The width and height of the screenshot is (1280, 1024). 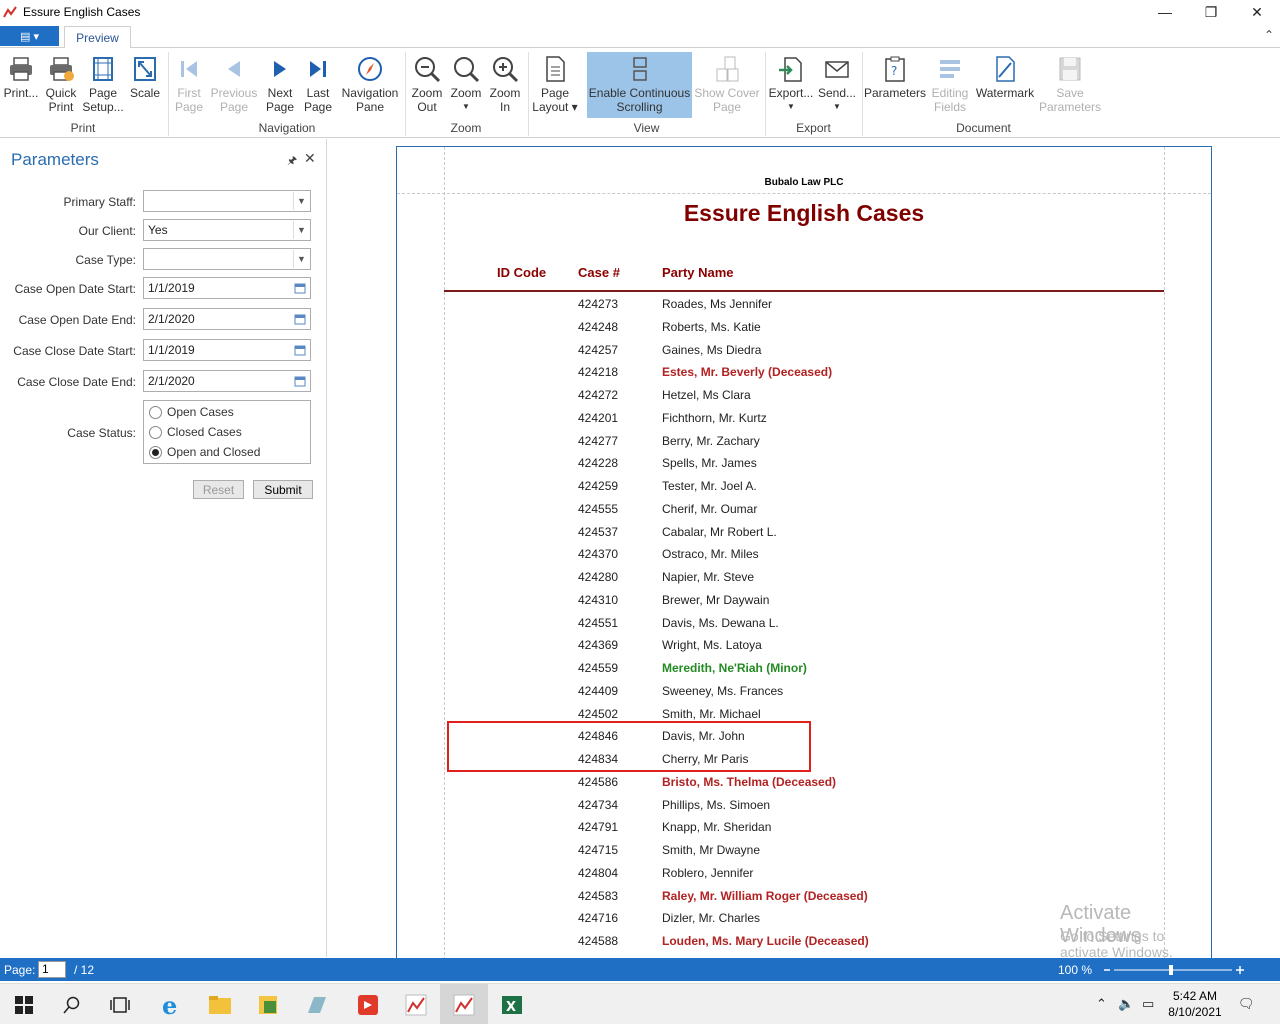 What do you see at coordinates (598, 668) in the screenshot?
I see `case-number: 424559` at bounding box center [598, 668].